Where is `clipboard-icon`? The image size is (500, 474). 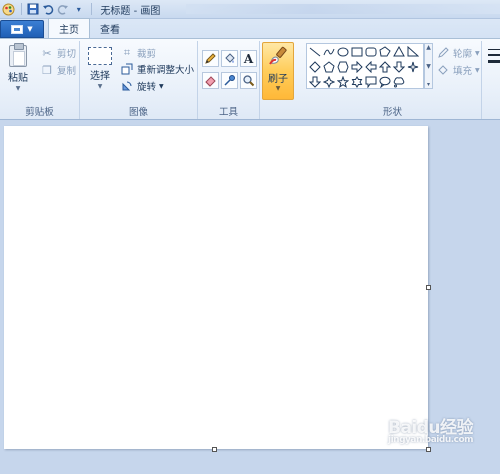 clipboard-icon is located at coordinates (18, 55).